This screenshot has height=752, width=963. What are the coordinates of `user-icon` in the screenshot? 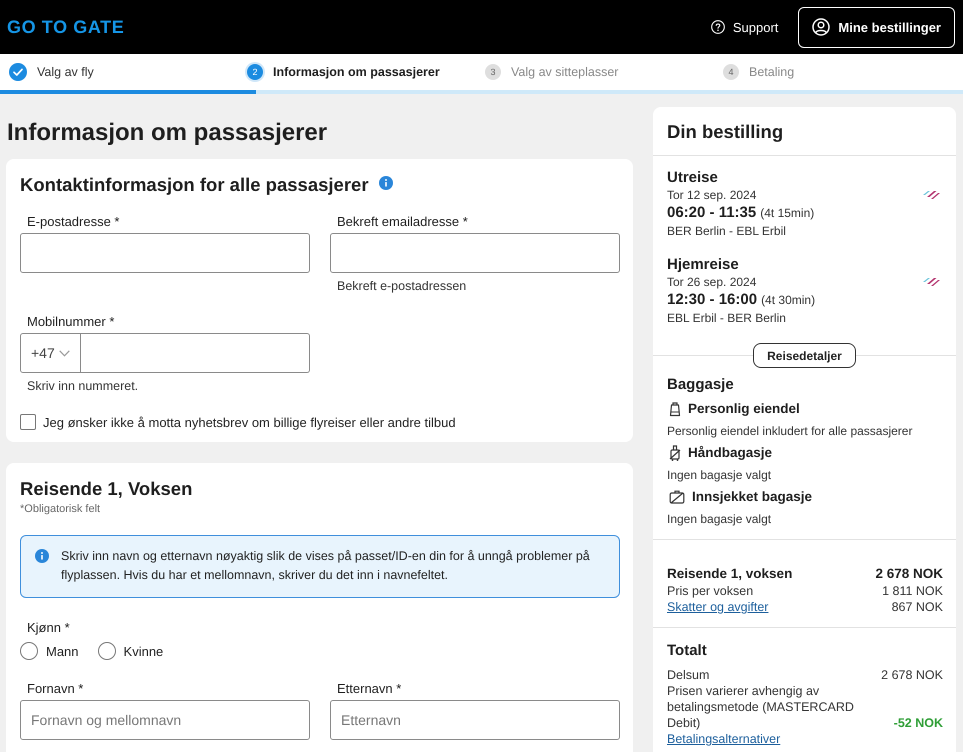 It's located at (821, 27).